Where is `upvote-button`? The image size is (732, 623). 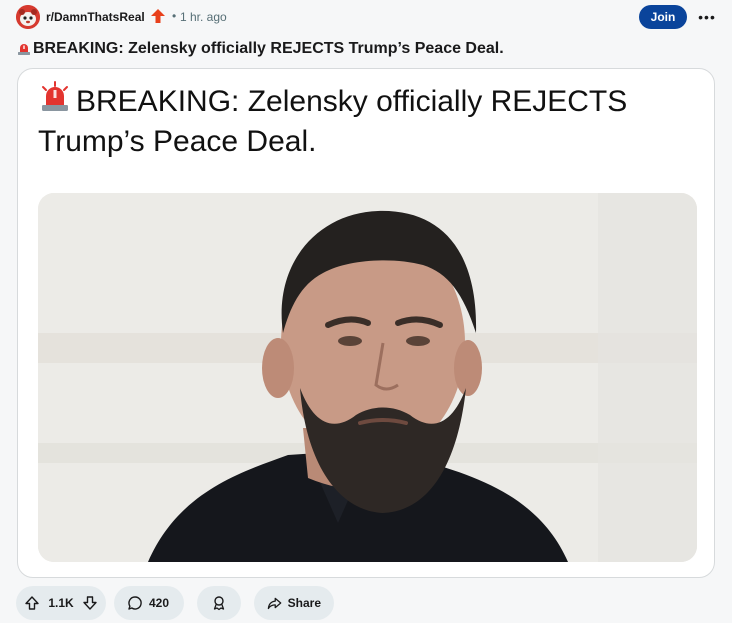
upvote-button is located at coordinates (32, 603).